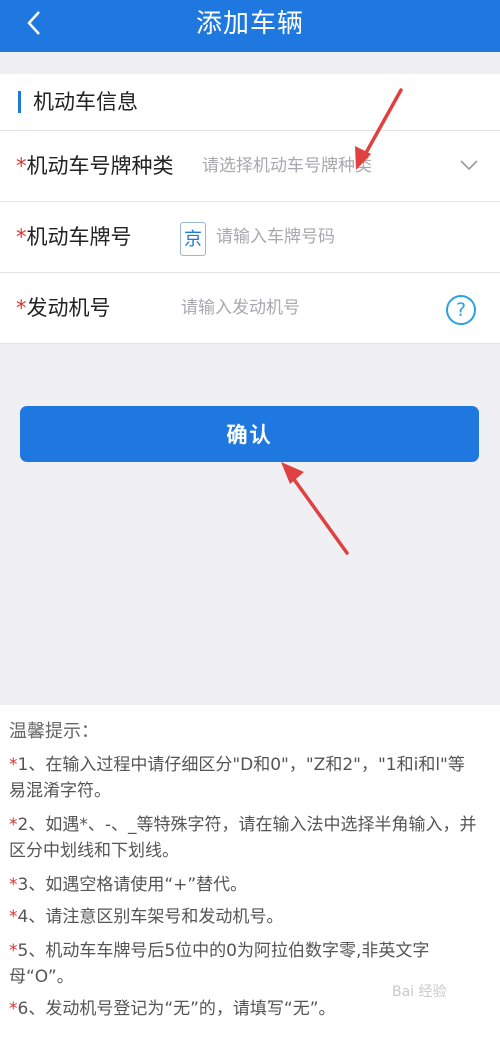 This screenshot has width=500, height=1039. Describe the element at coordinates (237, 778) in the screenshot. I see `tip-item: *1、在输入过程中请仔细区分"D和0"，"Z和2"，"1和i和l"等易混淆字符。` at that location.